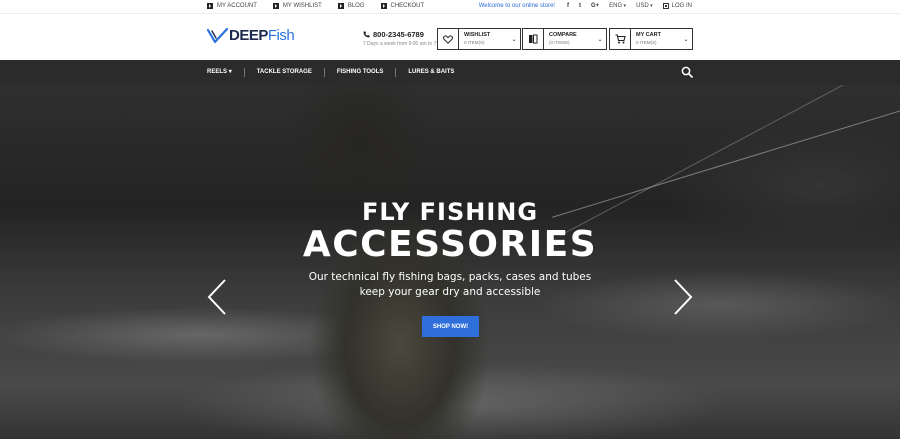 This screenshot has height=439, width=900. What do you see at coordinates (351, 6) in the screenshot?
I see `blog-link: BLOG` at bounding box center [351, 6].